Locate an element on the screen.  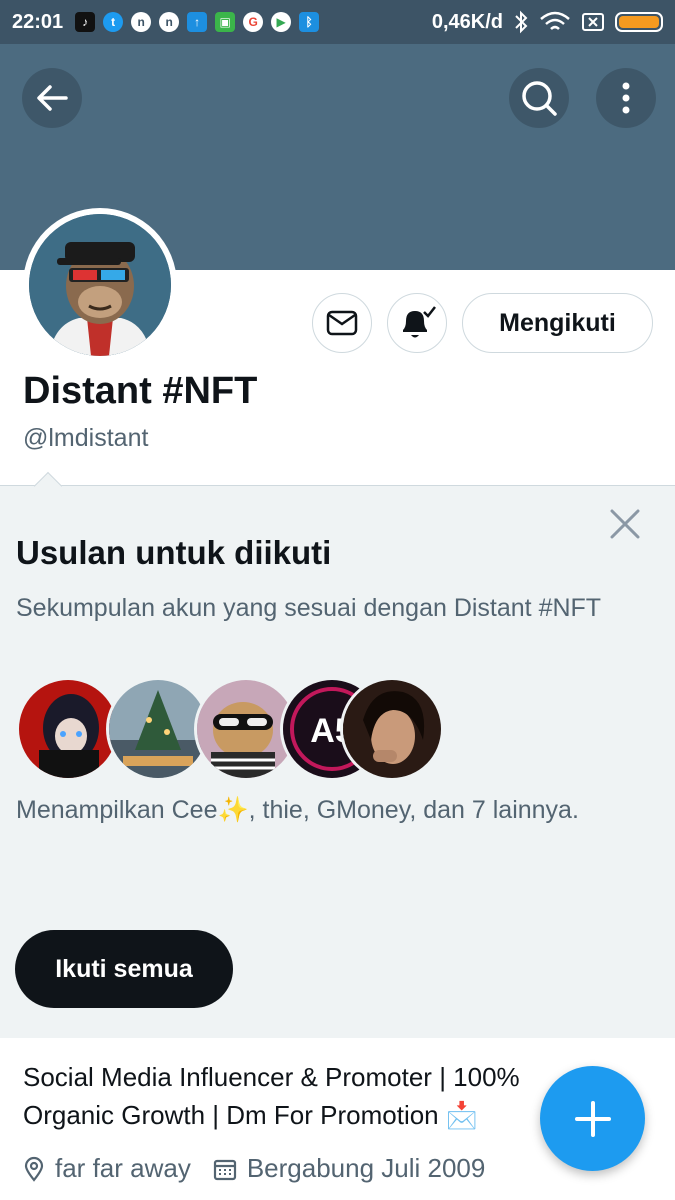
more-options-button is located at coordinates (626, 98).